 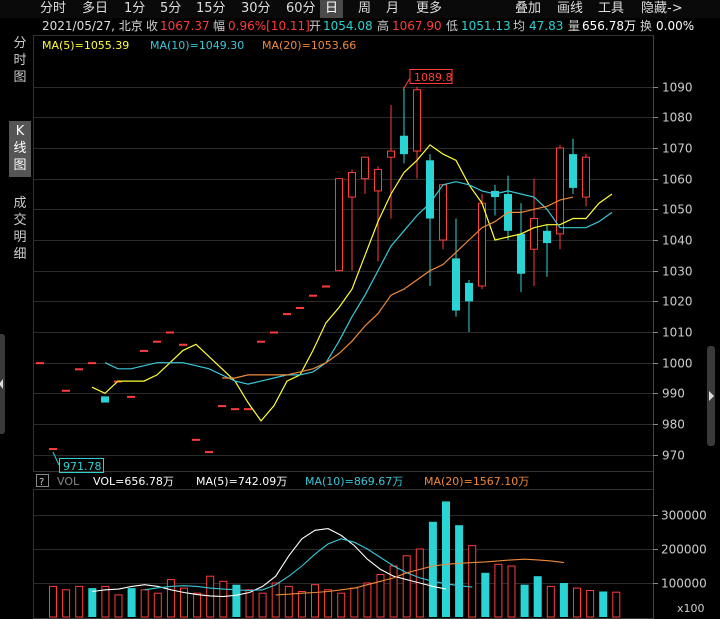 What do you see at coordinates (691, 608) in the screenshot?
I see `vol-unit-label: x100` at bounding box center [691, 608].